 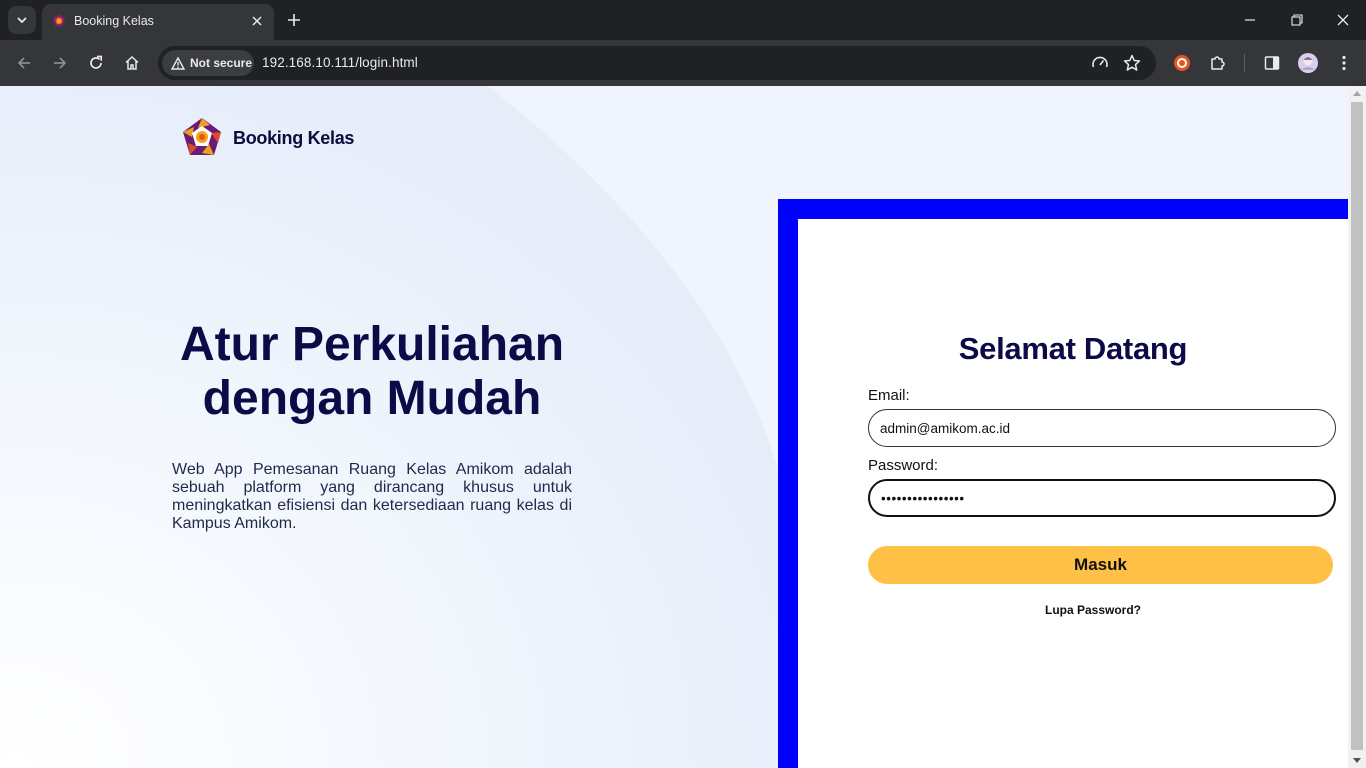 I want to click on tab-close-button, so click(x=257, y=21).